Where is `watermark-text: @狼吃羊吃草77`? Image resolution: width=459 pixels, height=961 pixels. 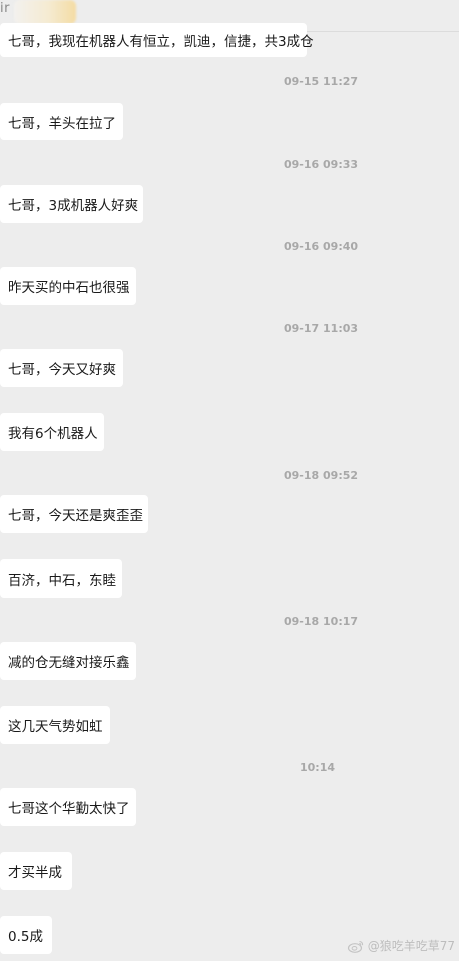
watermark-text: @狼吃羊吃草77 is located at coordinates (411, 946).